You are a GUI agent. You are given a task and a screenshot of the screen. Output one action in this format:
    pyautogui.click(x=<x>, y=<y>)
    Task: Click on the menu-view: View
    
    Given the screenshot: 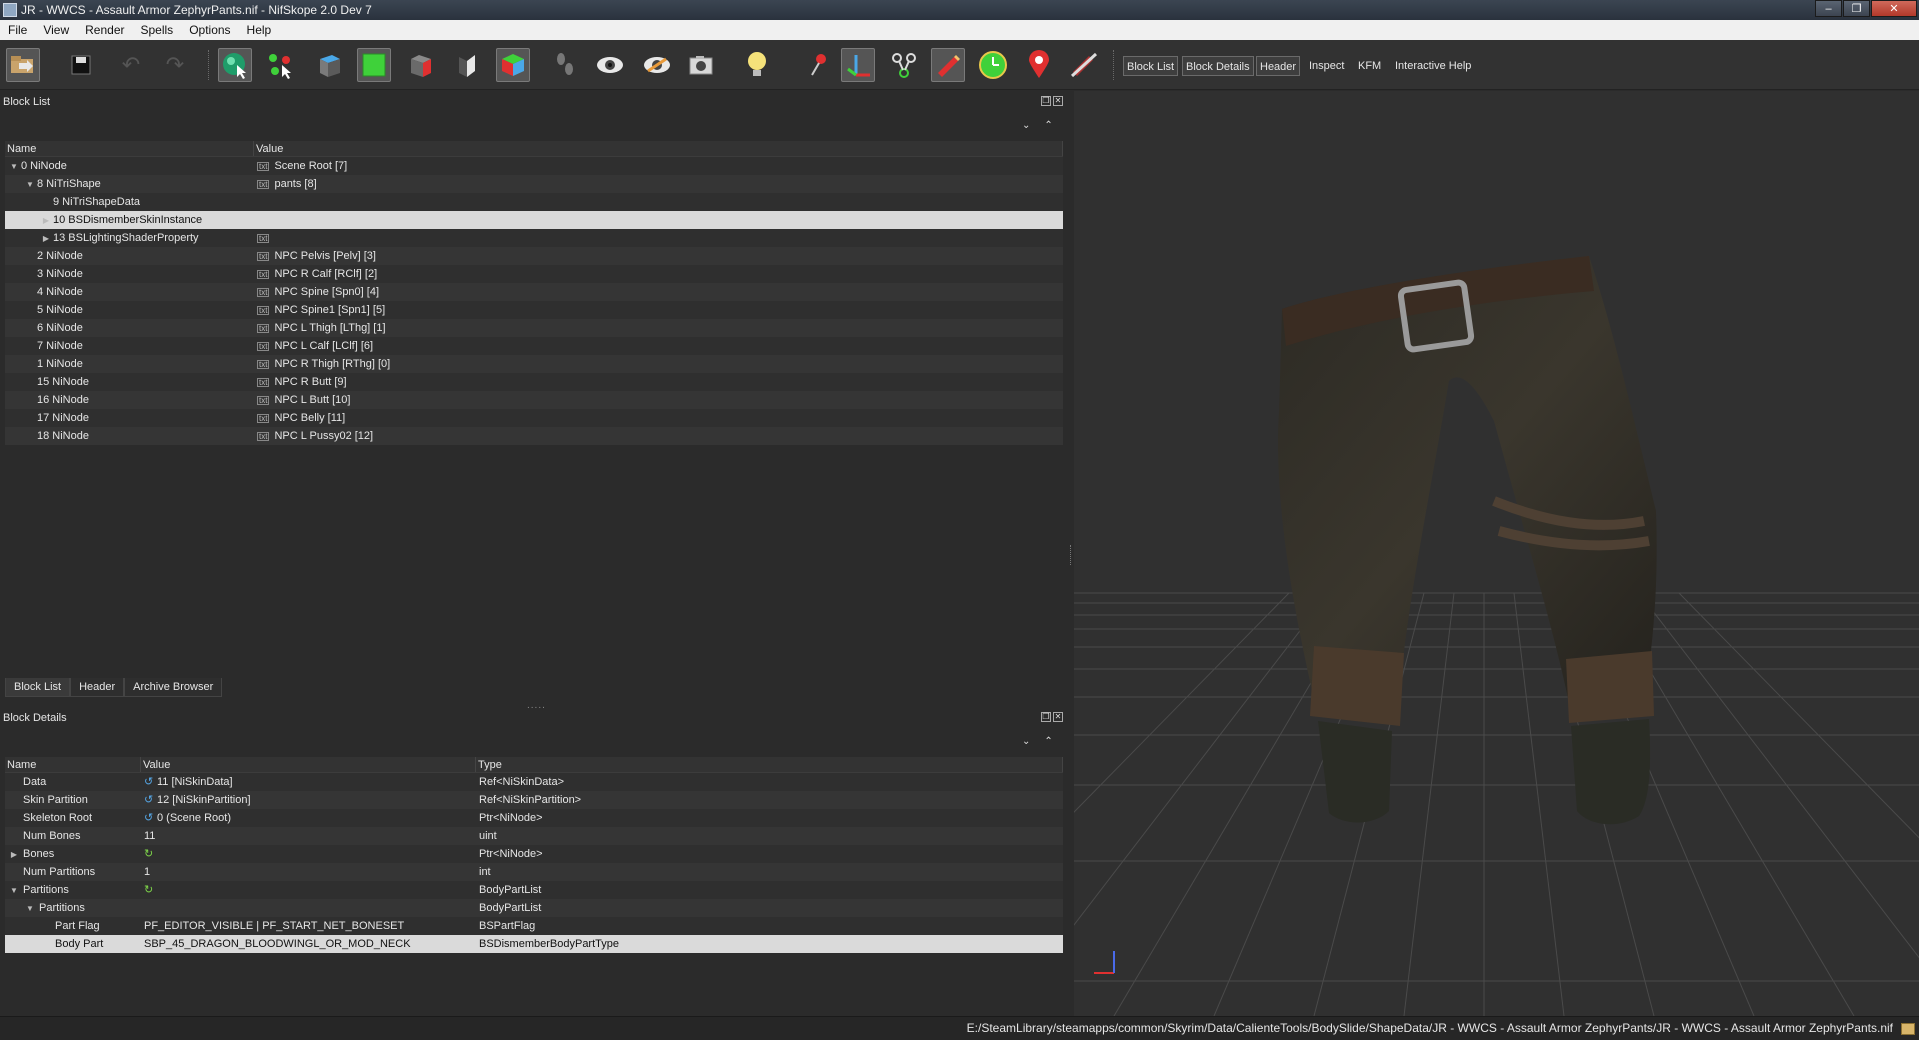 What is the action you would take?
    pyautogui.click(x=56, y=30)
    